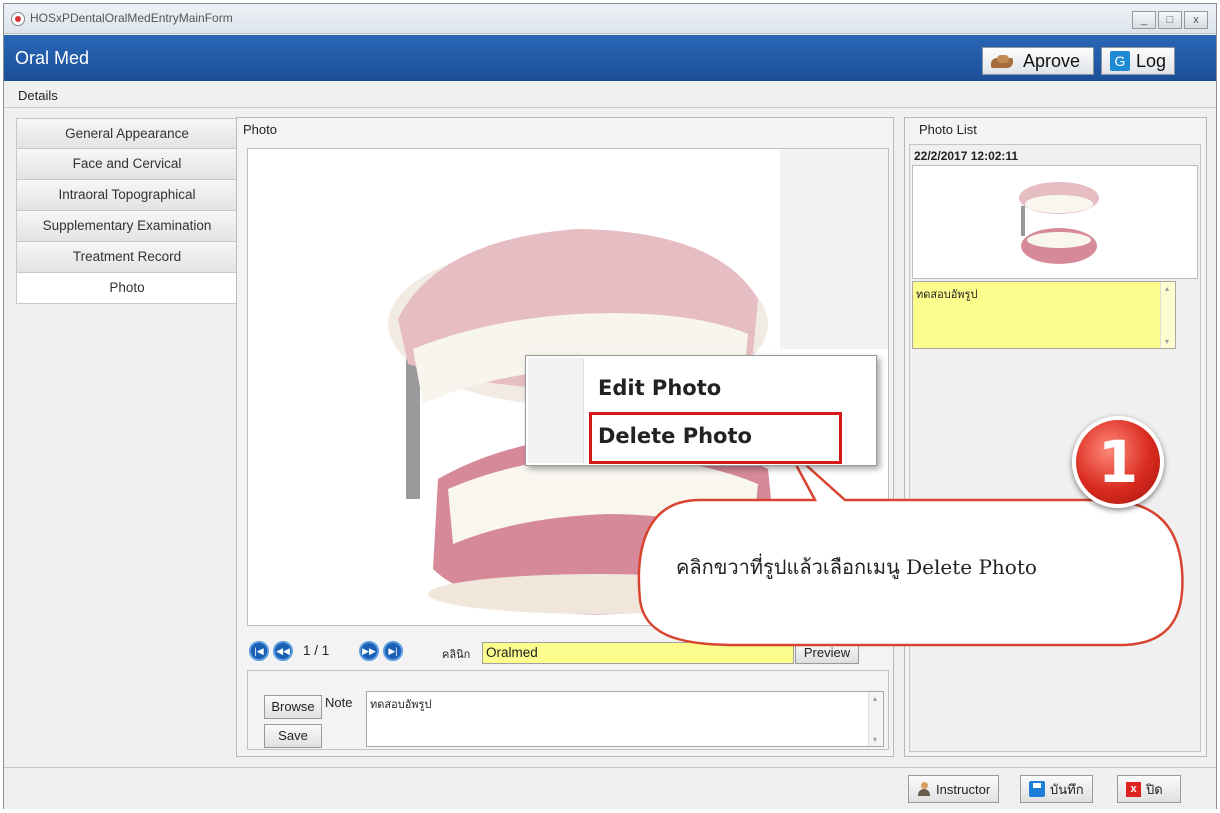  I want to click on delete-photo-highlight, so click(715, 438).